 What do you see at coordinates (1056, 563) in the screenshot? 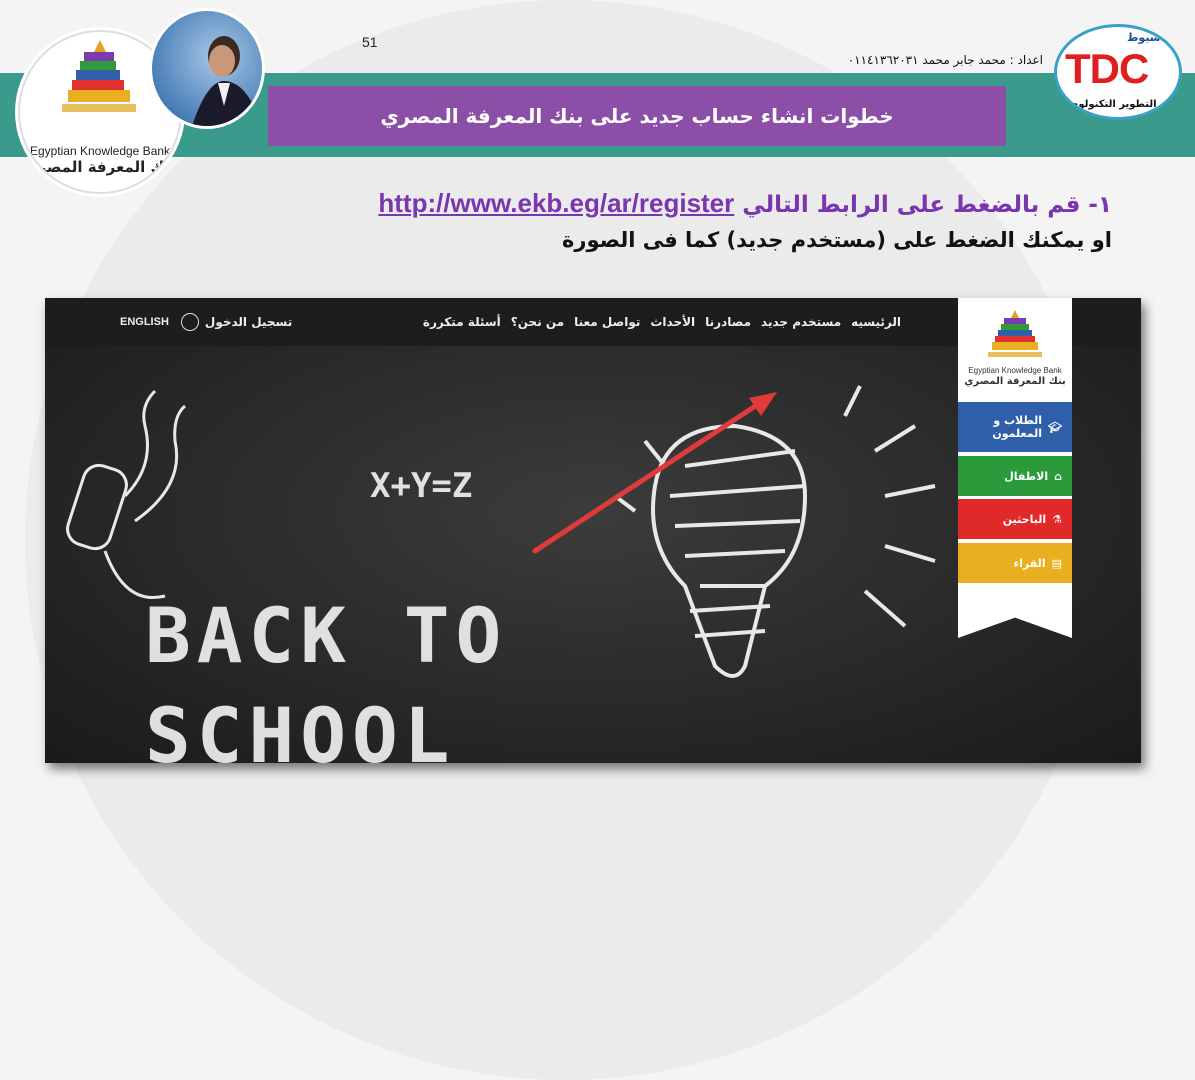
I see `book-icon: ▤` at bounding box center [1056, 563].